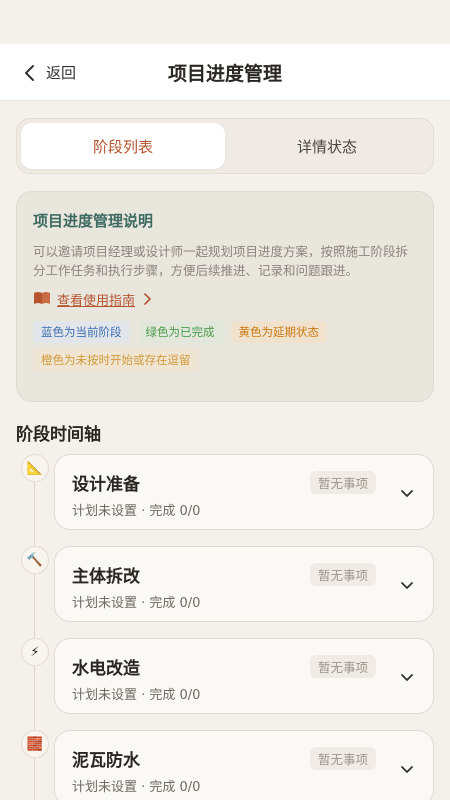  Describe the element at coordinates (147, 299) in the screenshot. I see `chevron-right-icon` at that location.